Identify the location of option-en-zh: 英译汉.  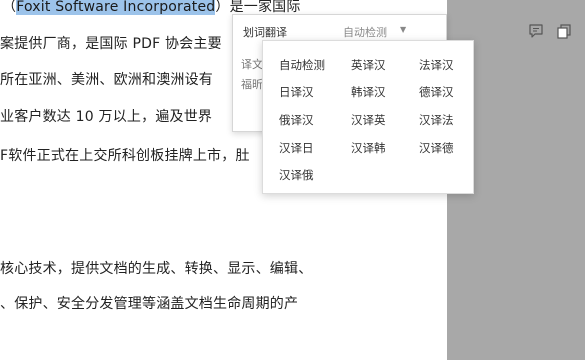
(368, 65).